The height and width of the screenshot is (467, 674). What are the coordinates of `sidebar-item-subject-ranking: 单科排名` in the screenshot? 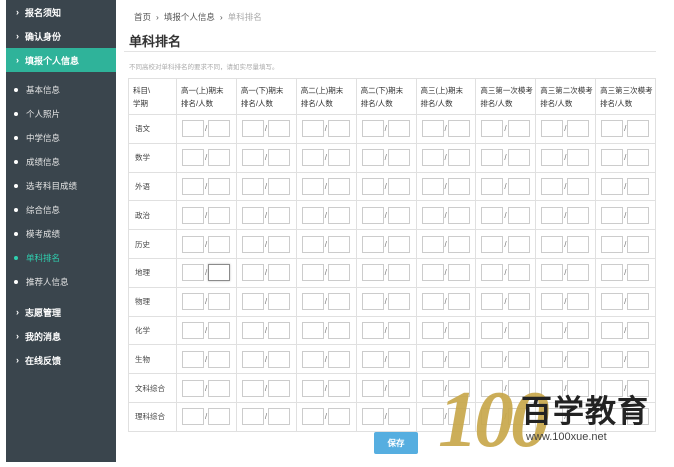 It's located at (61, 258).